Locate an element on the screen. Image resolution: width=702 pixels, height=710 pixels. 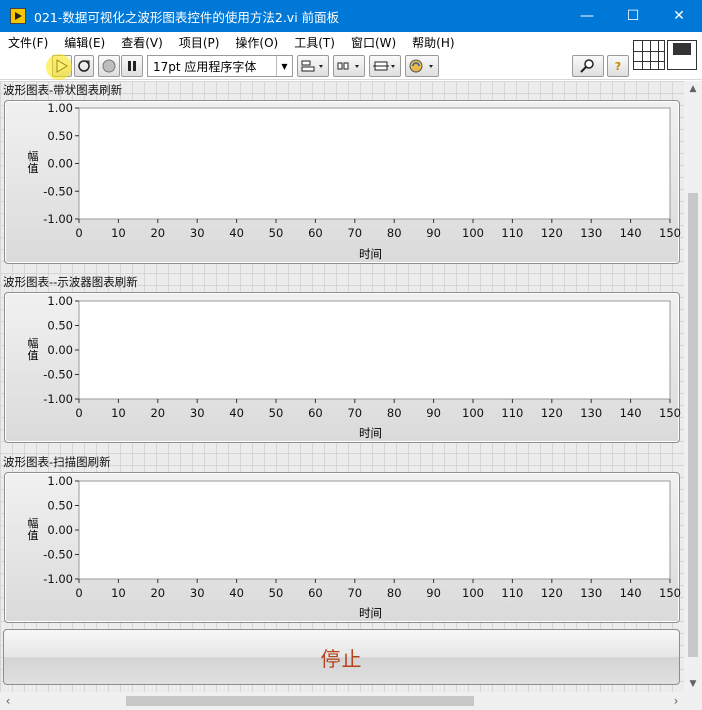
chevron-down-icon: ▼ is located at coordinates (284, 66).